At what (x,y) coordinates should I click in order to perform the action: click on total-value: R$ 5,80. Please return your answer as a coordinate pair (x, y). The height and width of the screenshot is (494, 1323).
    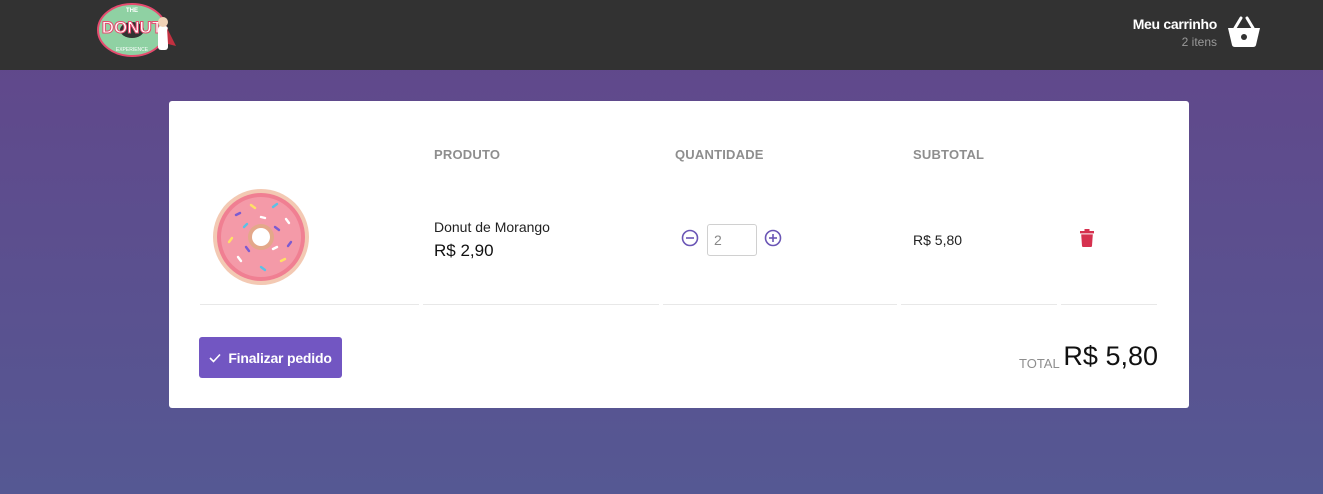
    Looking at the image, I should click on (1110, 356).